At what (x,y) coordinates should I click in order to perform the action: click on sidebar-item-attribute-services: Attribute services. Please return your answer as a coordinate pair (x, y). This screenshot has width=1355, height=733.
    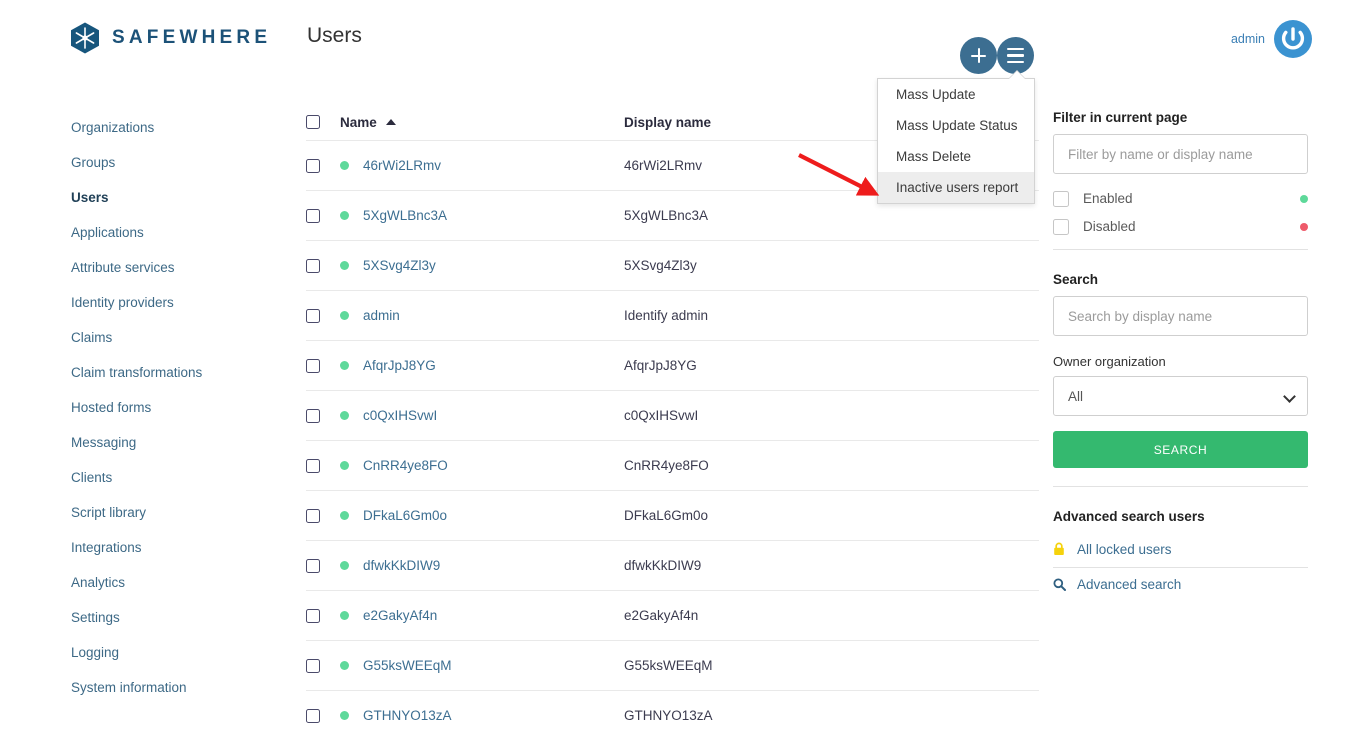
    Looking at the image, I should click on (140, 267).